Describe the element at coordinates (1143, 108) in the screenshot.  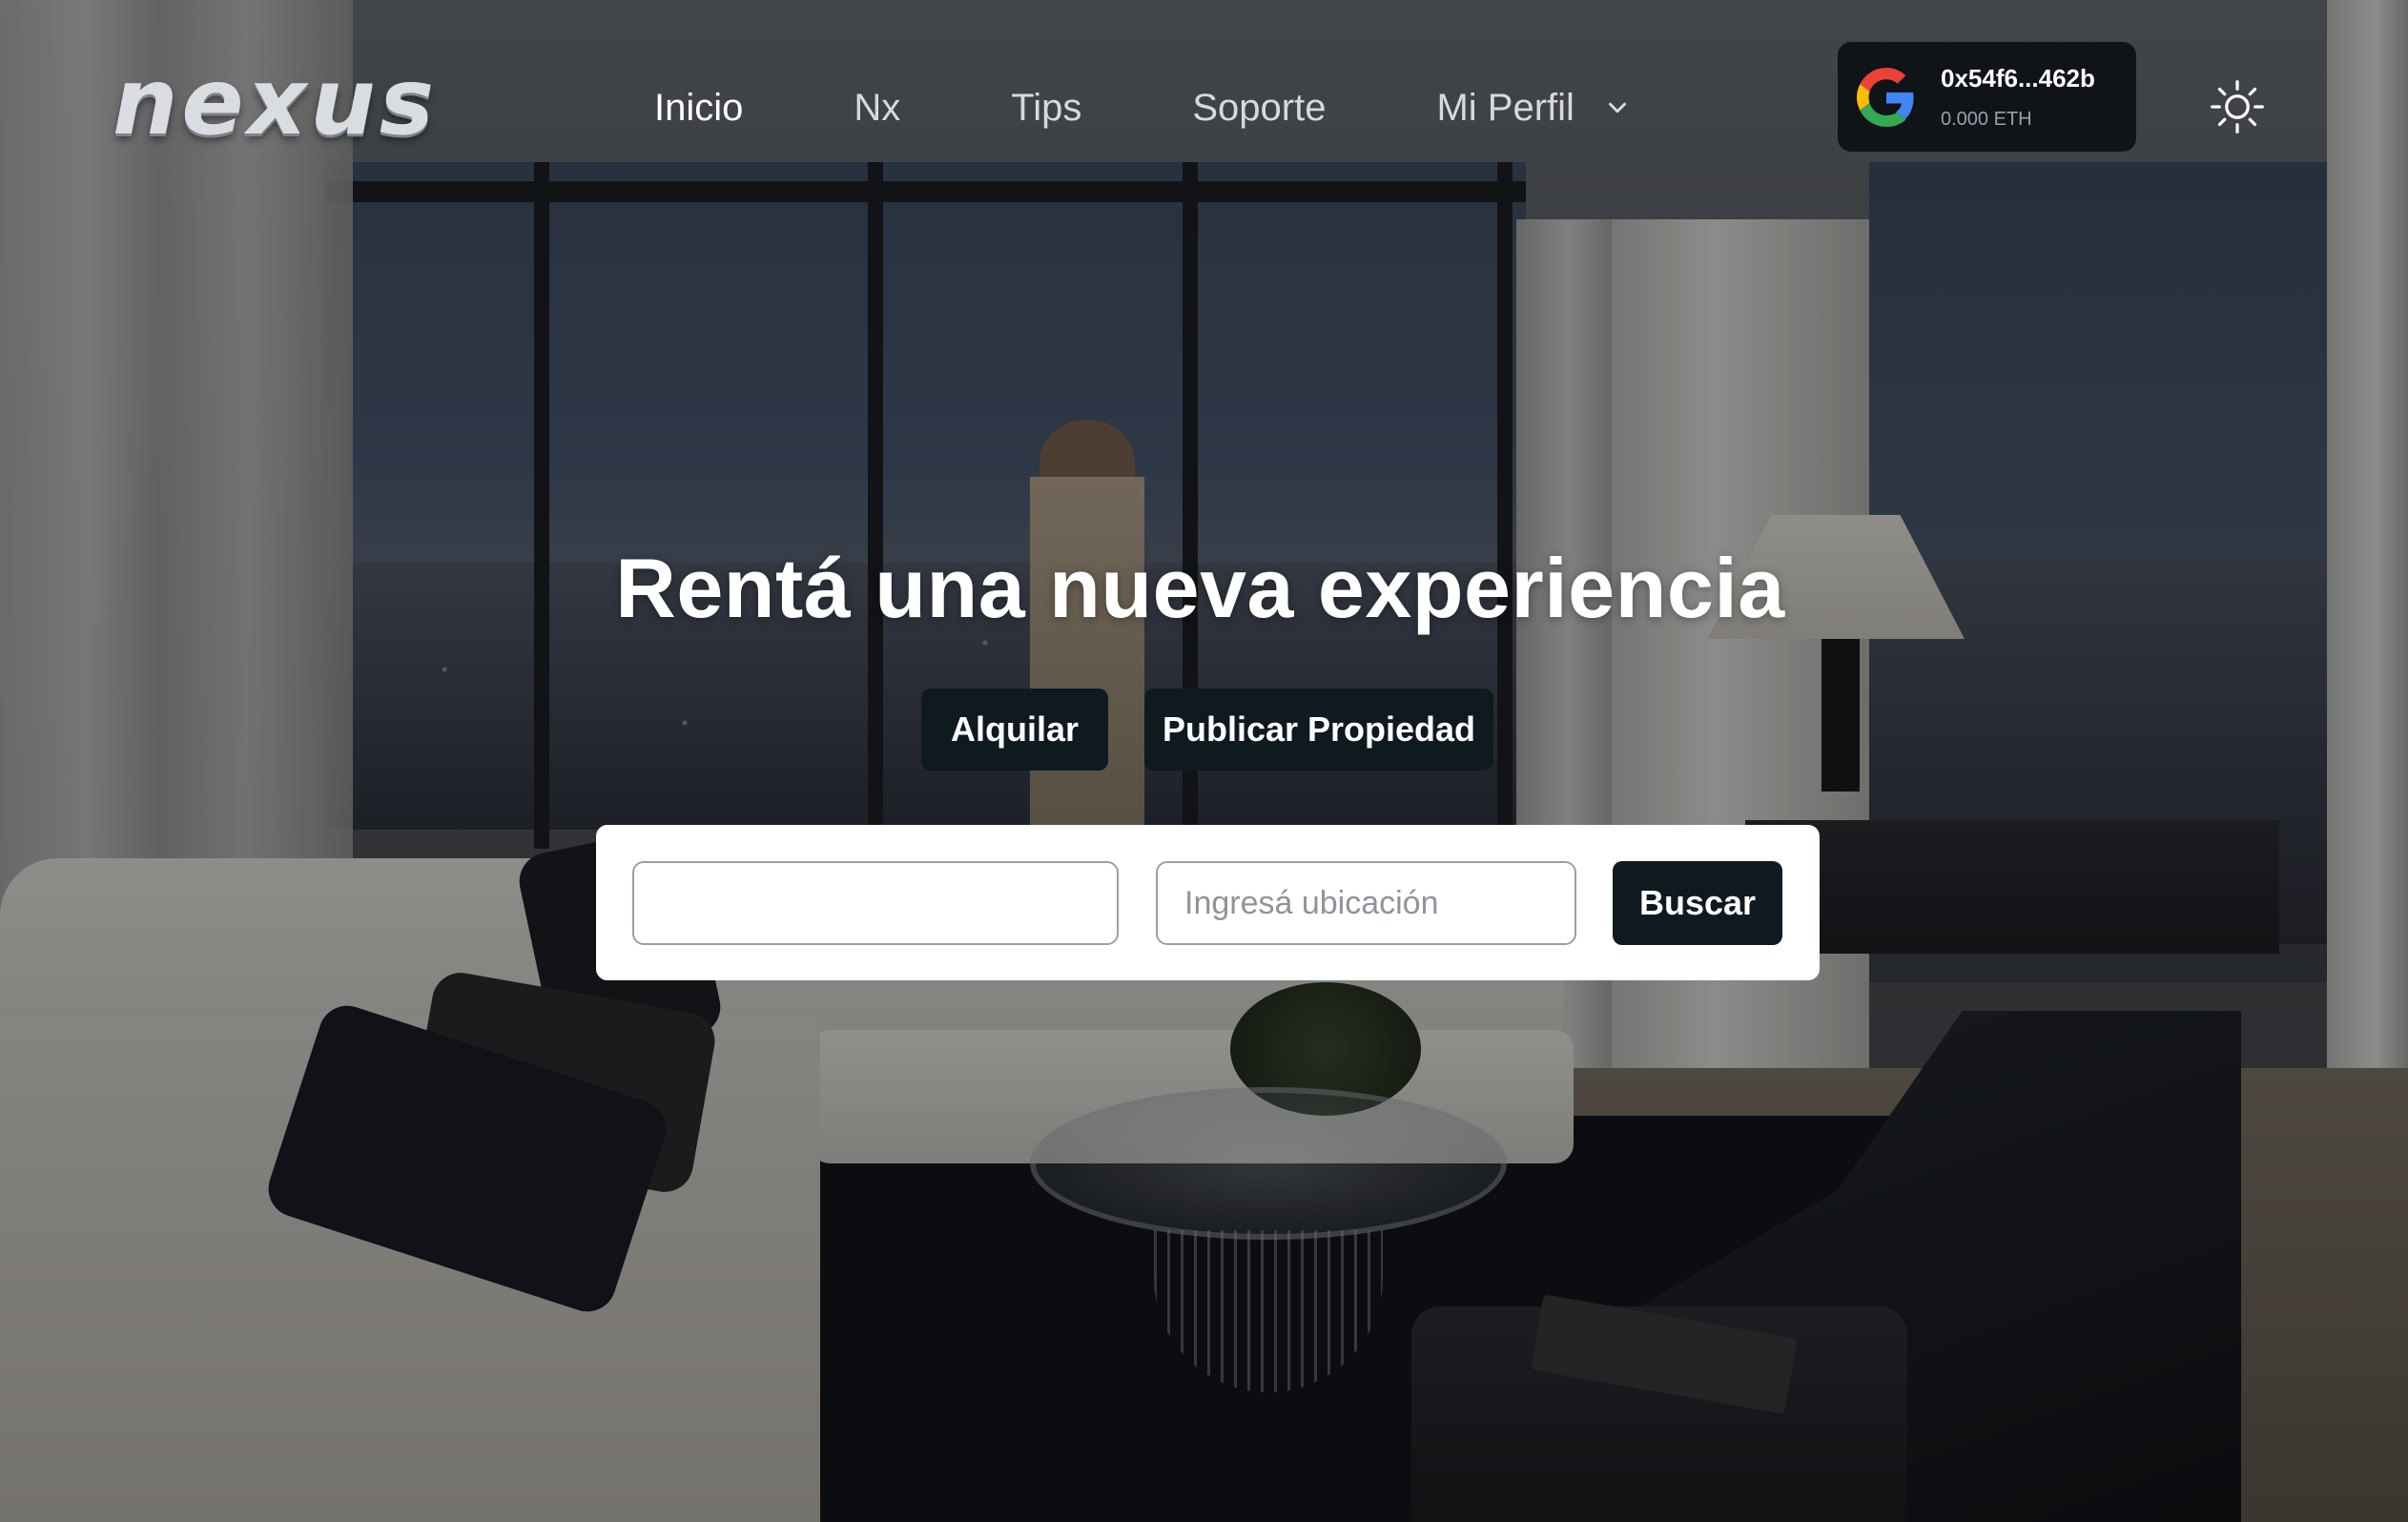
I see `main-nav: Inicio Nx Tips Soporte Mi Perfil` at that location.